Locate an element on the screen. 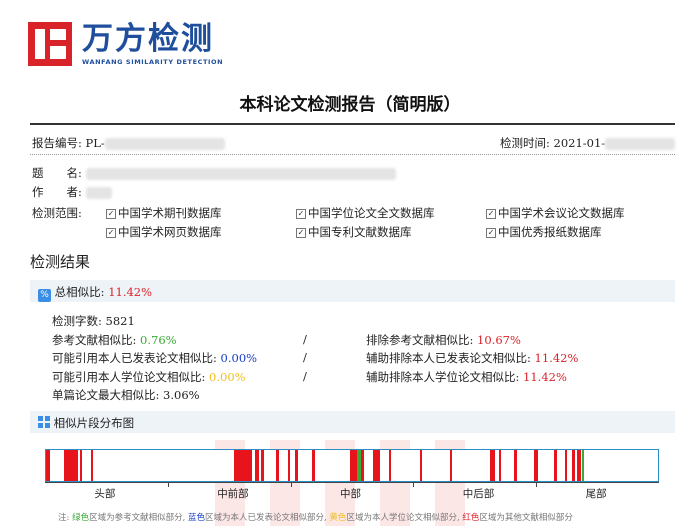  paper-title-label: 题 名: is located at coordinates (57, 173).